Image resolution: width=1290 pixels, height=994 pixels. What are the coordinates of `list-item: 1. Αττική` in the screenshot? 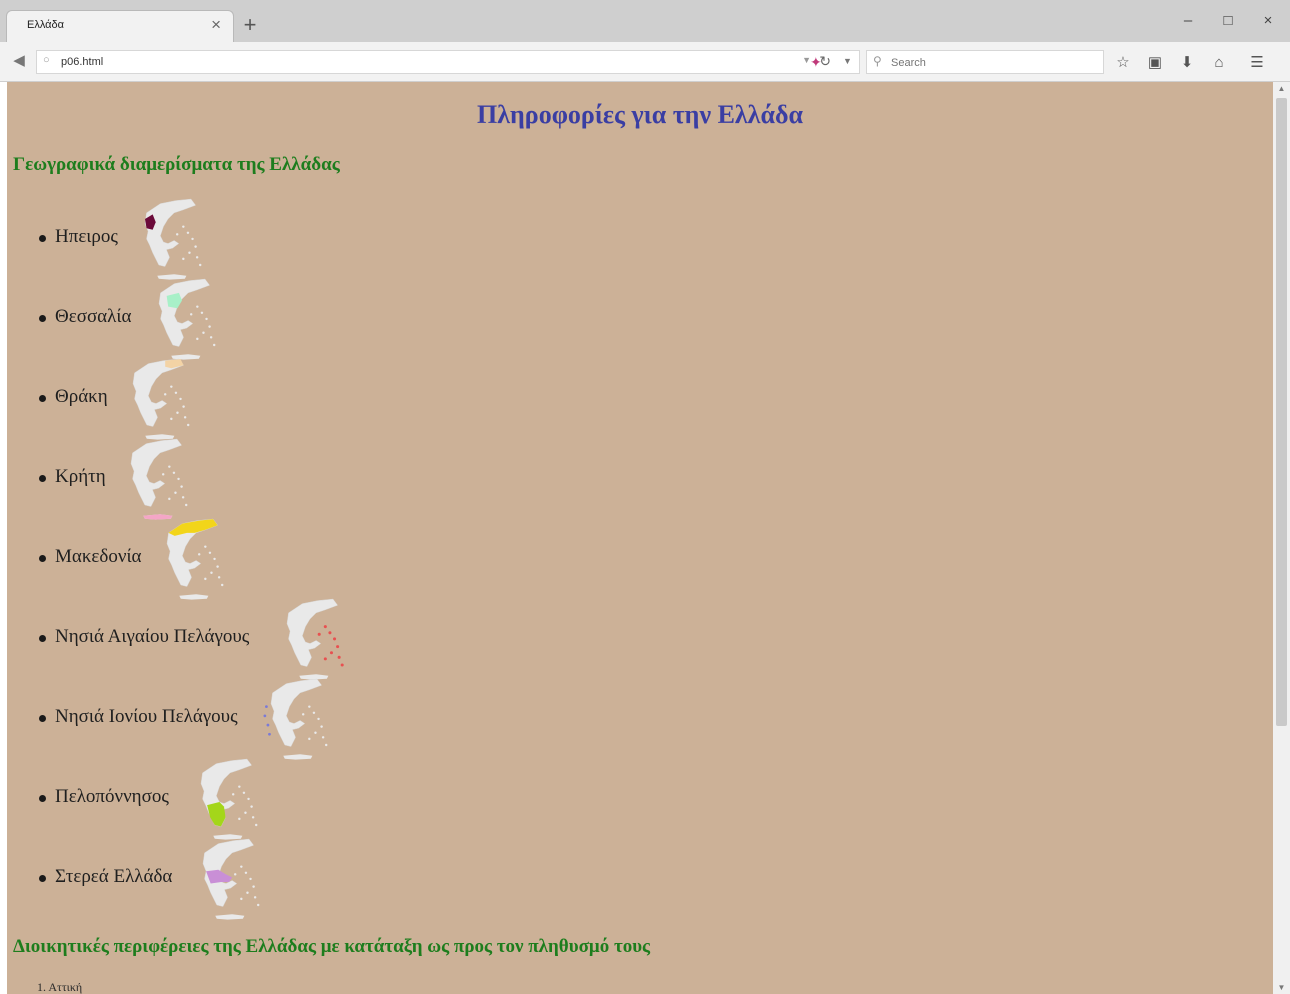 It's located at (60, 987).